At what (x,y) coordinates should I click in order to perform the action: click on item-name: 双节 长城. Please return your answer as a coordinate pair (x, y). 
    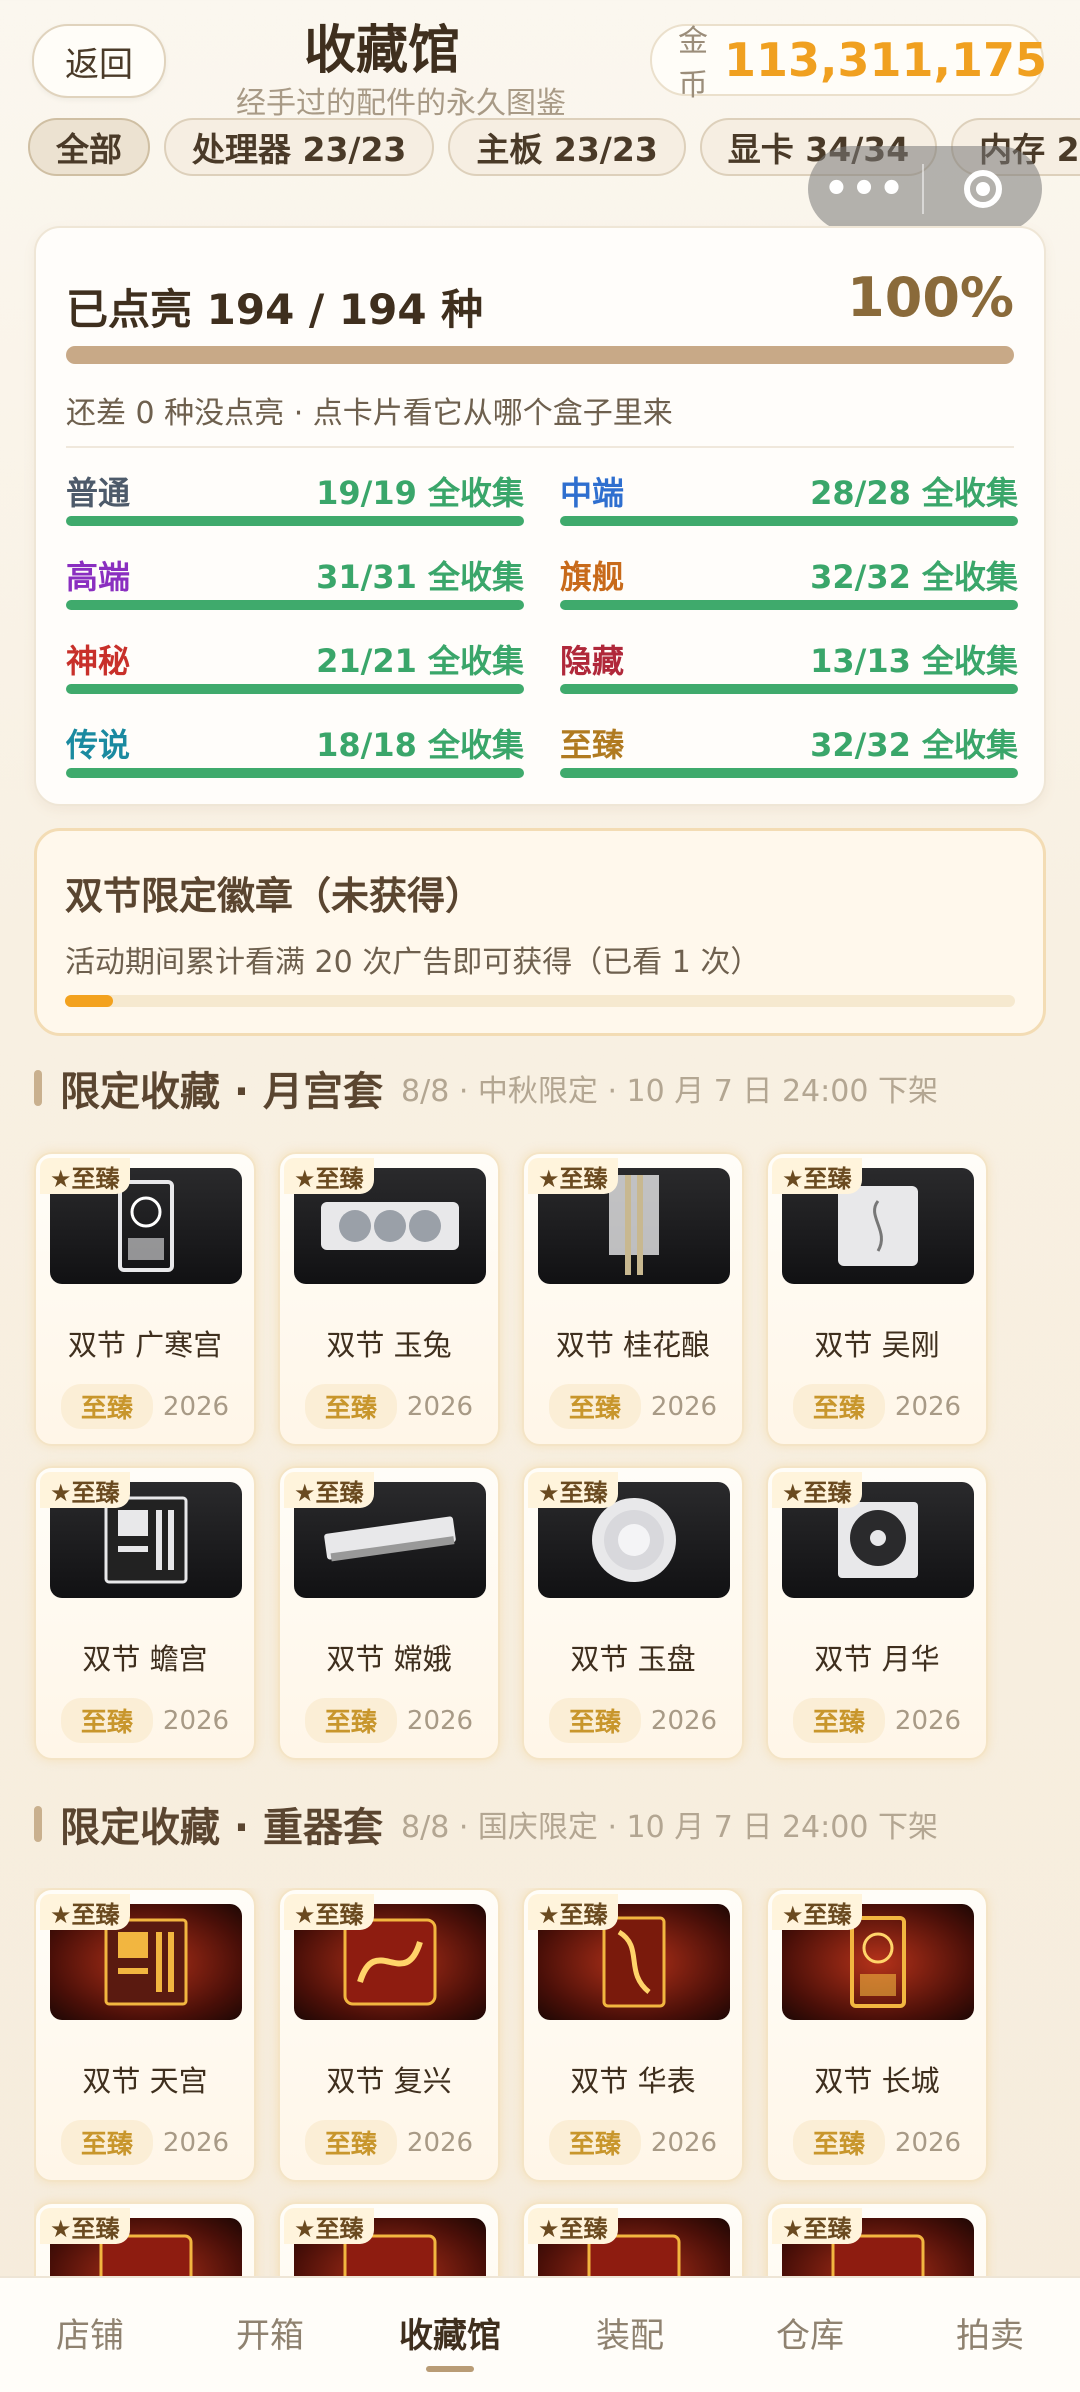
    Looking at the image, I should click on (877, 2081).